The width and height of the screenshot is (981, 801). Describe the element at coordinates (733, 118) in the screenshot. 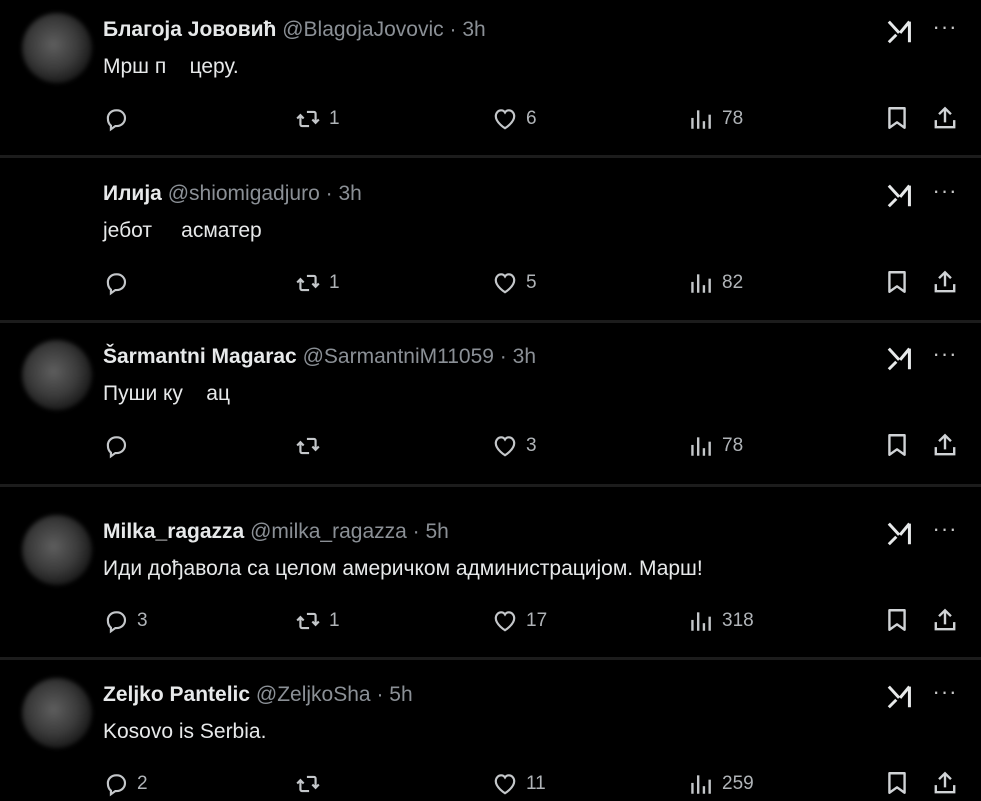

I see `views-count: 78` at that location.